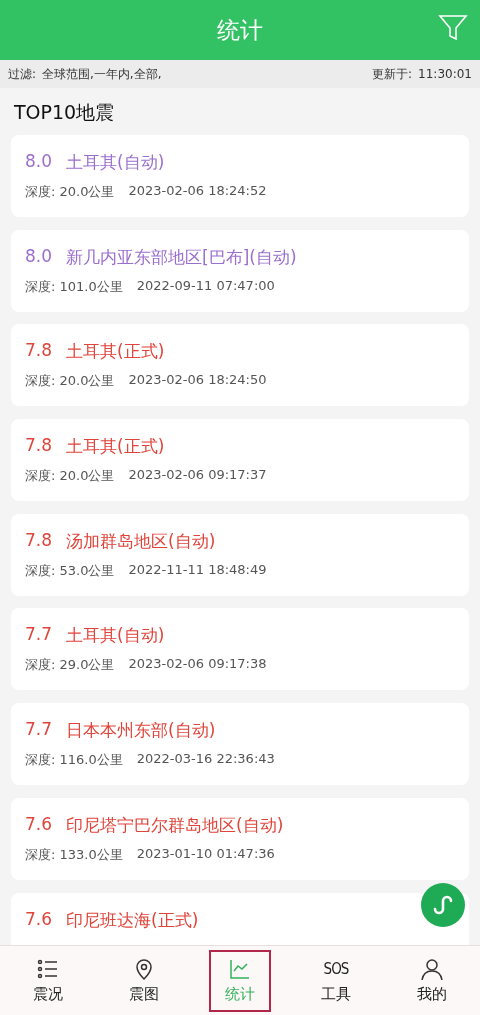  I want to click on event-time: 2022-11-11 18:48:49, so click(197, 570).